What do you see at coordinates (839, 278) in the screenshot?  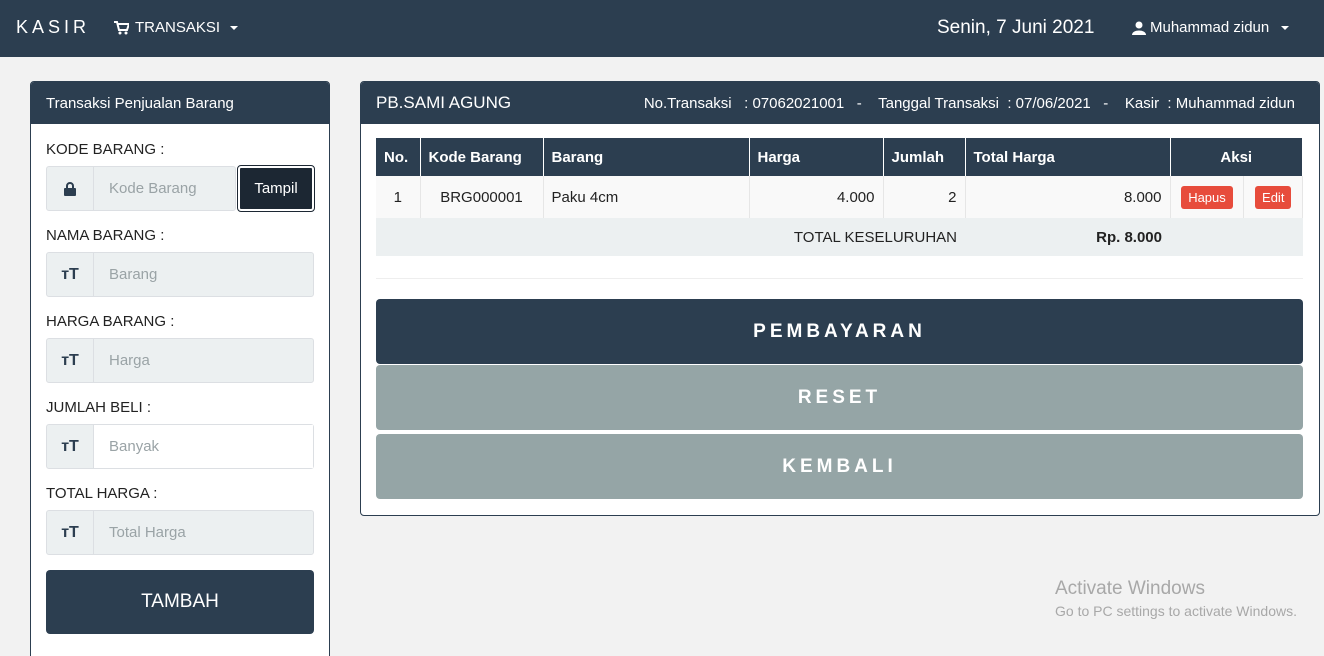 I see `divider` at bounding box center [839, 278].